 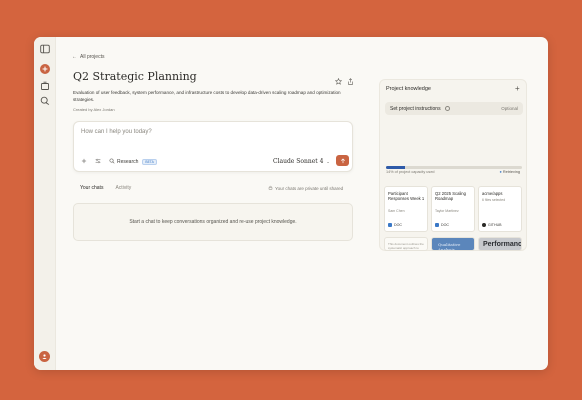 I want to click on add-knowledge-icon: +, so click(x=517, y=88).